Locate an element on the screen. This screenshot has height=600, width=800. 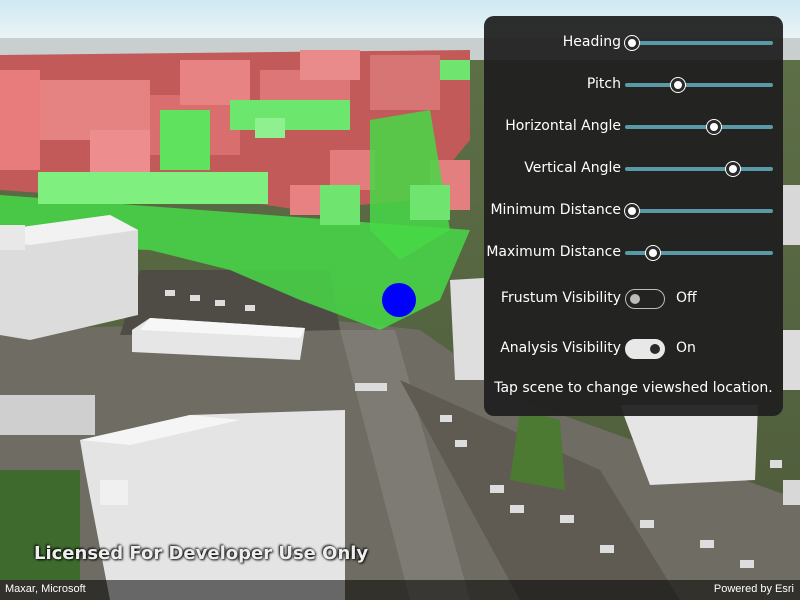
analysis-visibility-toggle is located at coordinates (645, 349).